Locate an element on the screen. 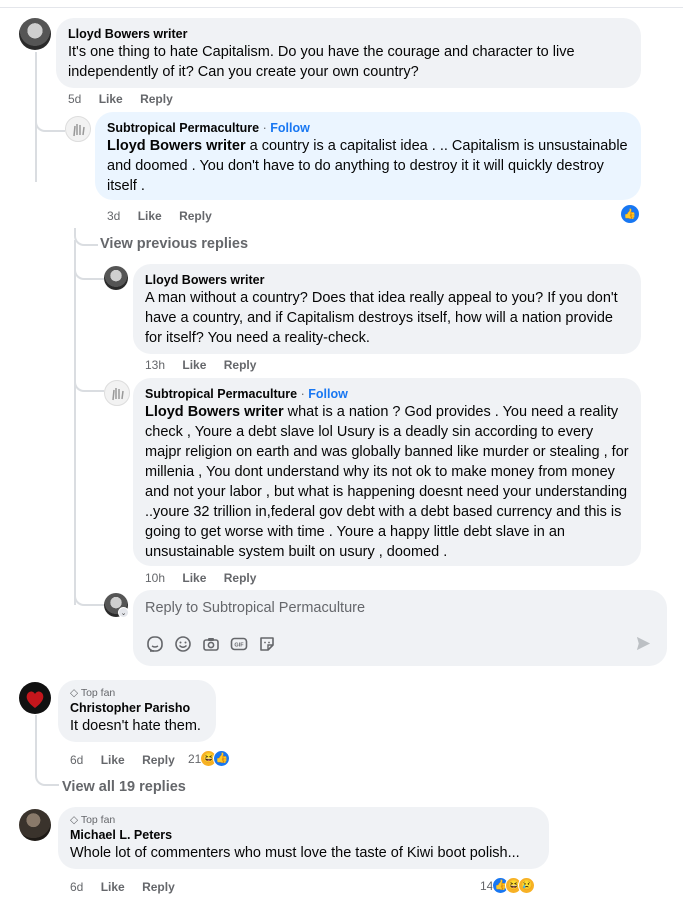 Image resolution: width=683 pixels, height=904 pixels. comment-author: Lloyd Bowers writer is located at coordinates (348, 34).